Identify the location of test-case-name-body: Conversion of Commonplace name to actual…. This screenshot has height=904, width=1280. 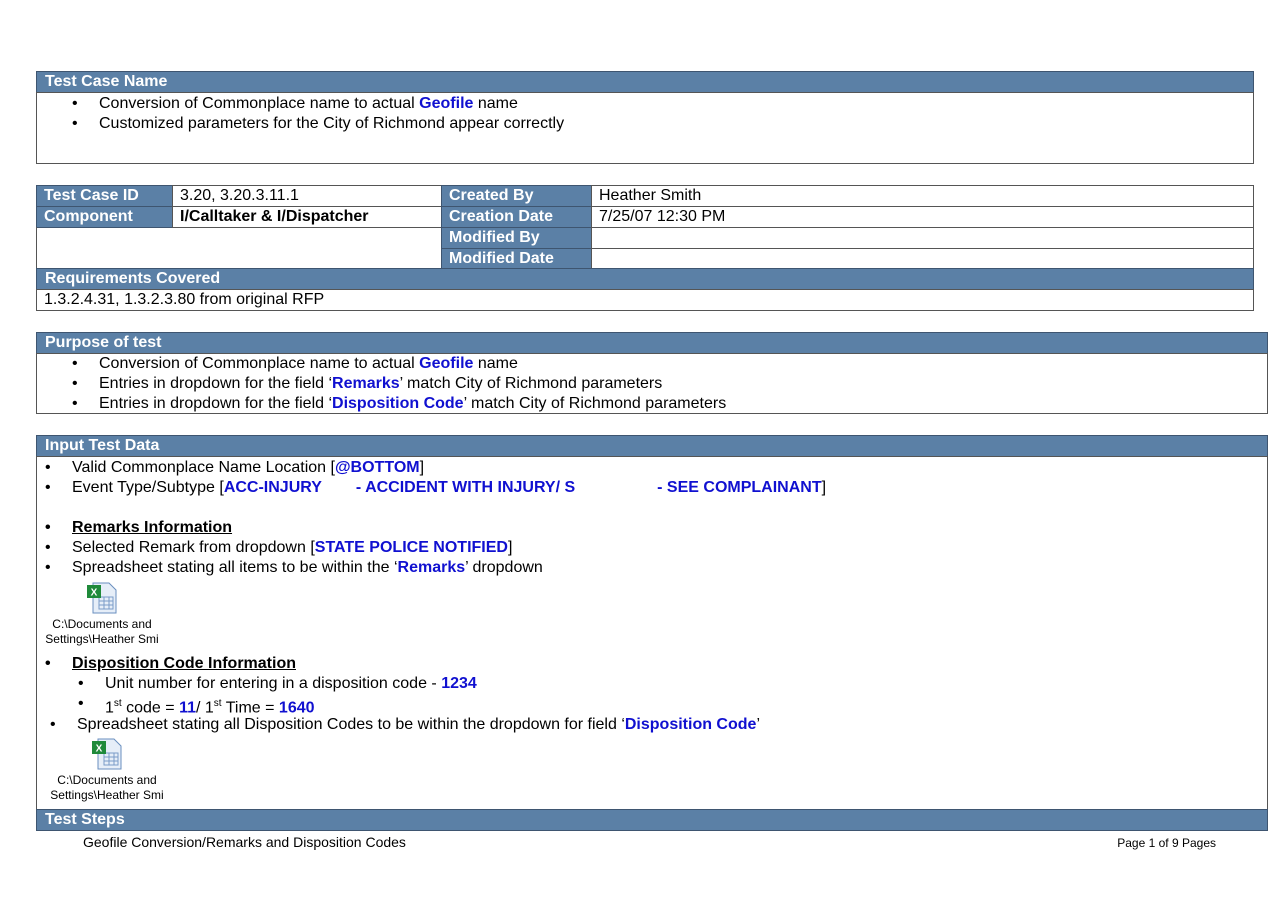
(645, 128).